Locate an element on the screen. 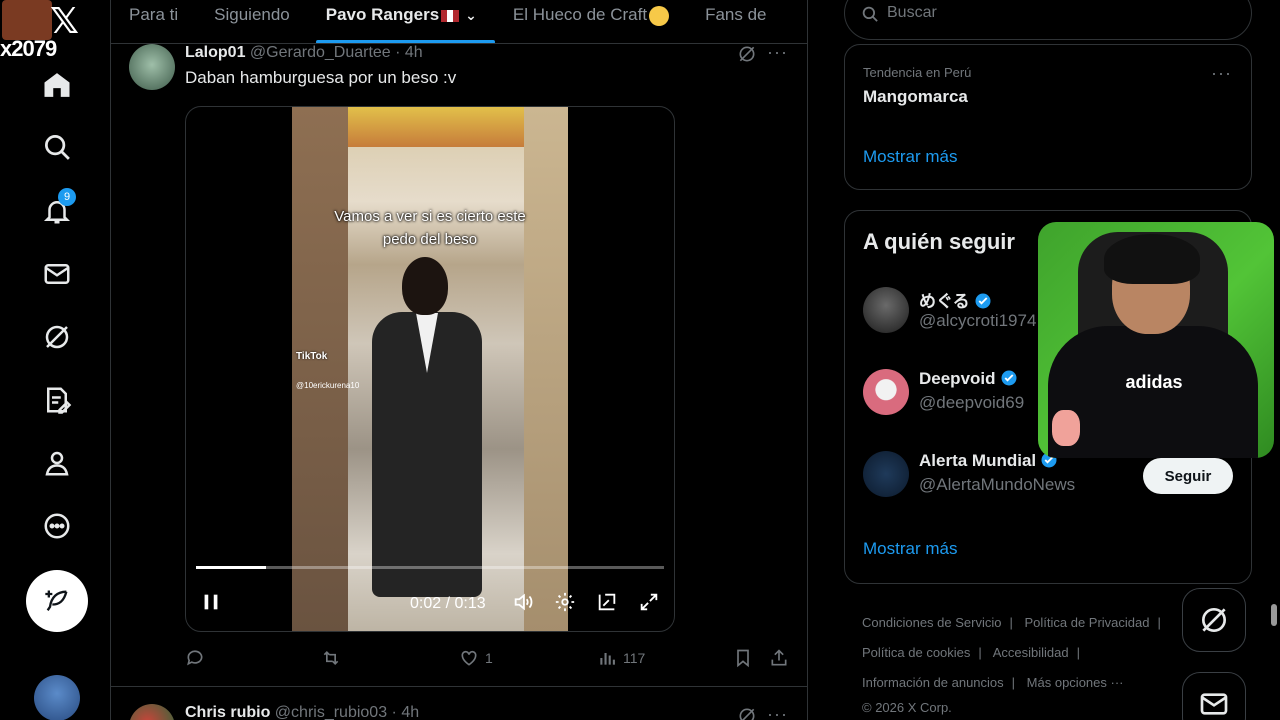 This screenshot has height=720, width=1280. left-navigation: x2079 𝕏 9 is located at coordinates (55, 360).